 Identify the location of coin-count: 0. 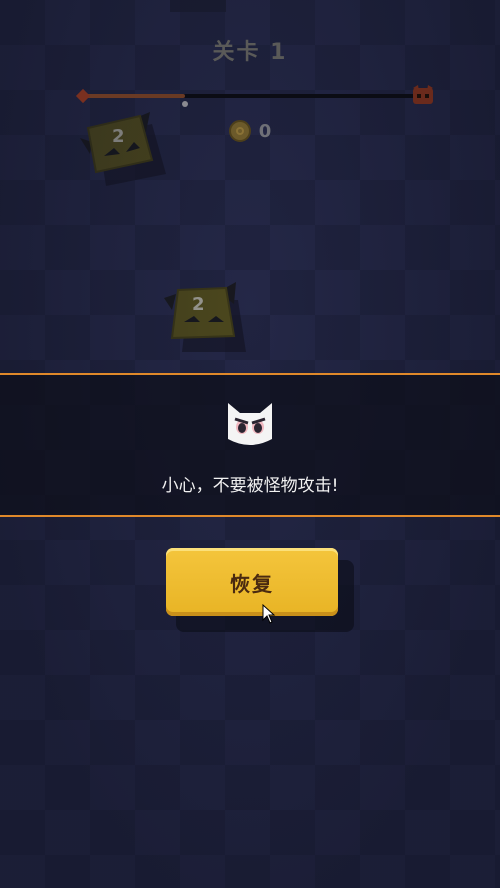
(265, 131).